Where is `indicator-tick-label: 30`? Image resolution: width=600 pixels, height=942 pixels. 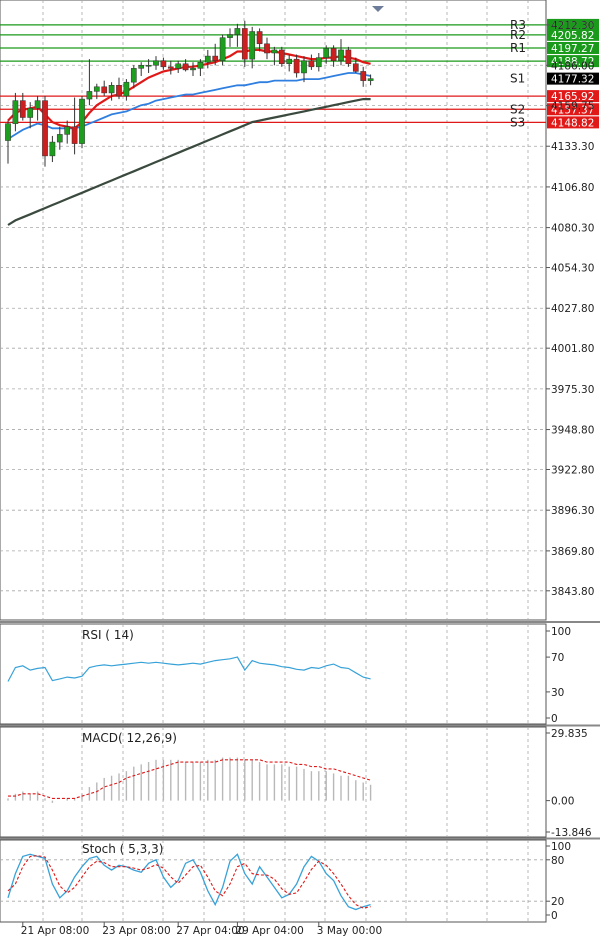 indicator-tick-label: 30 is located at coordinates (557, 693).